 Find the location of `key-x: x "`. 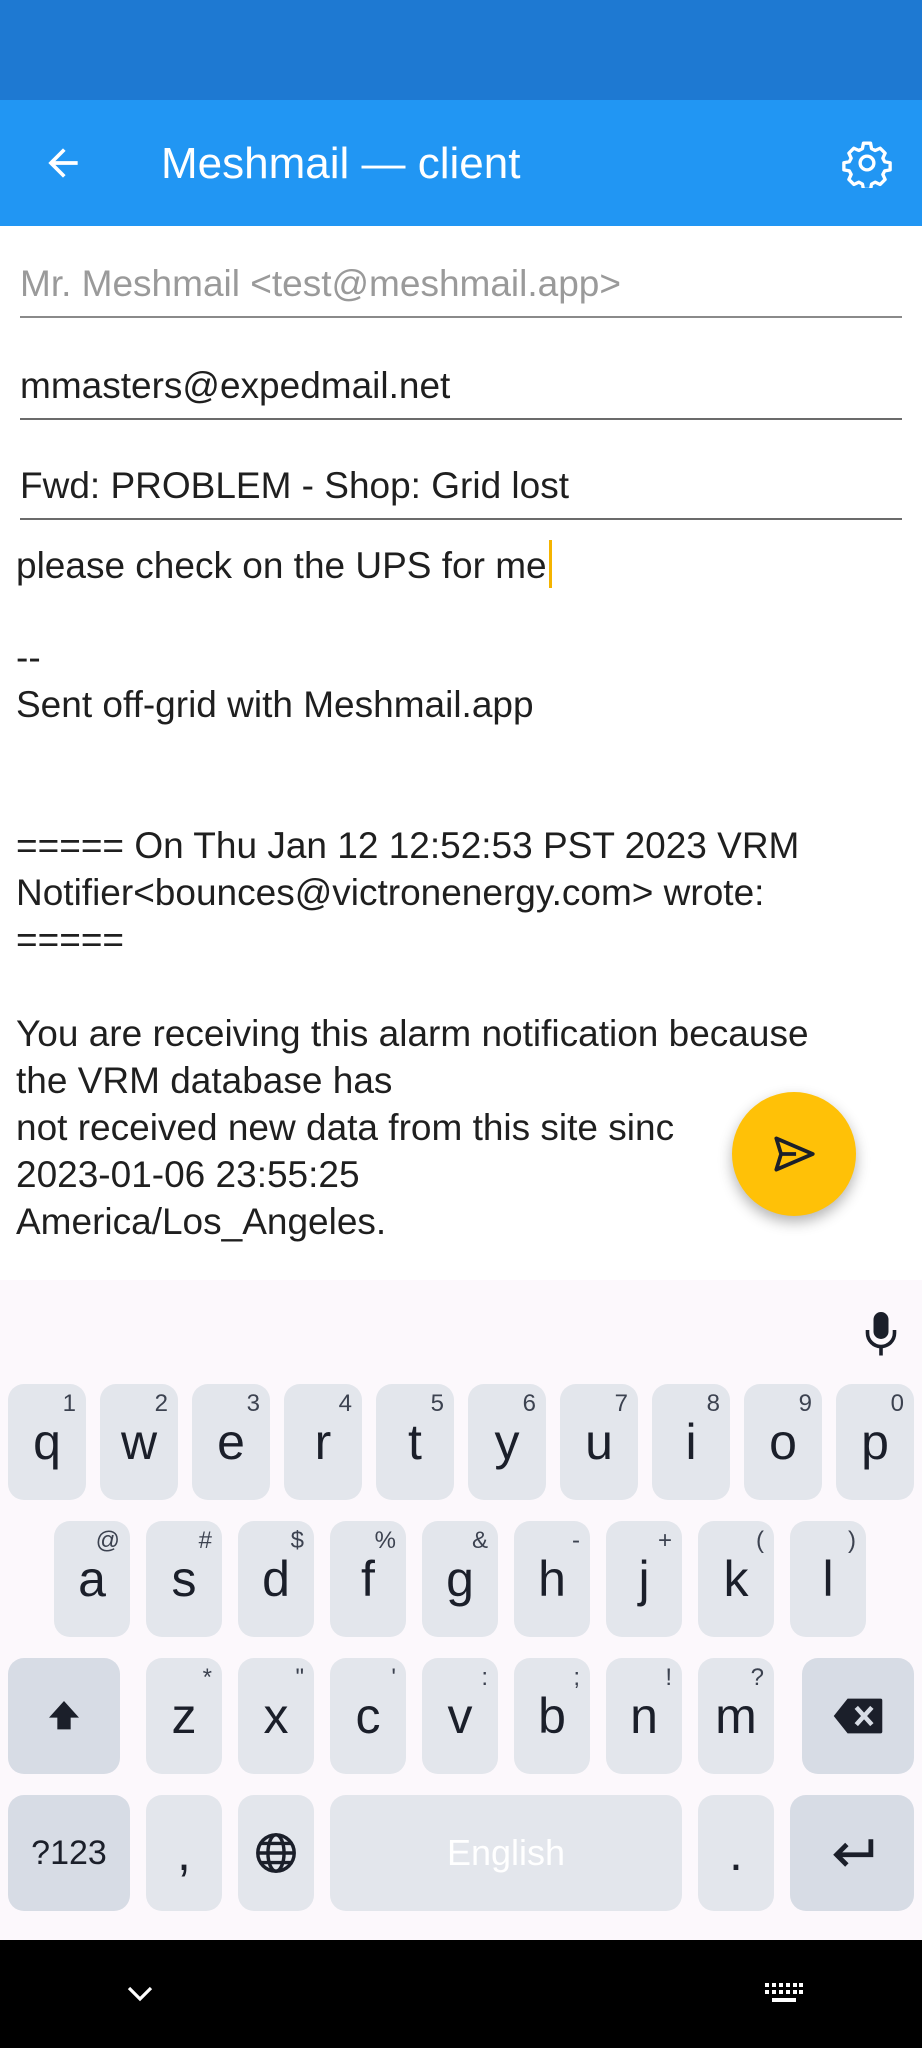

key-x: x " is located at coordinates (276, 1716).